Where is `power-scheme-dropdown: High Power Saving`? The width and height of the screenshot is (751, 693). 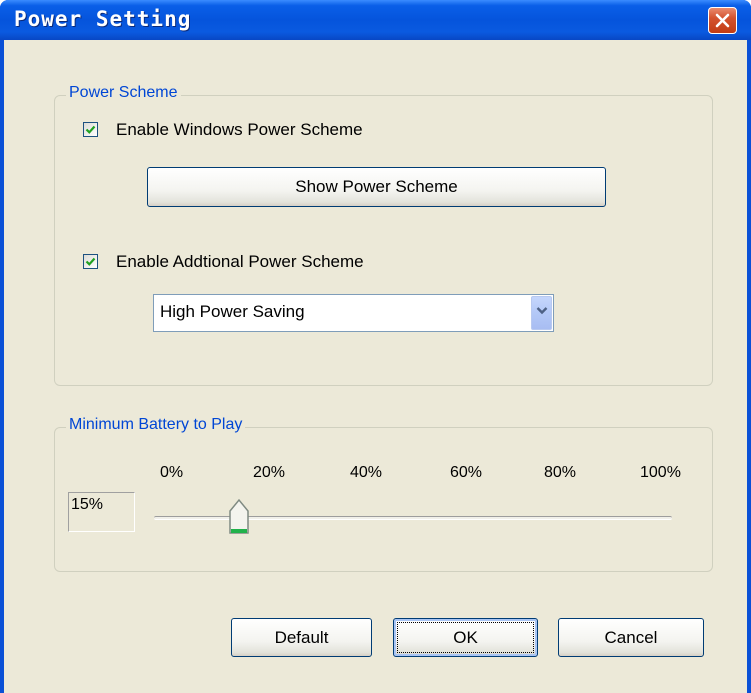 power-scheme-dropdown: High Power Saving is located at coordinates (353, 313).